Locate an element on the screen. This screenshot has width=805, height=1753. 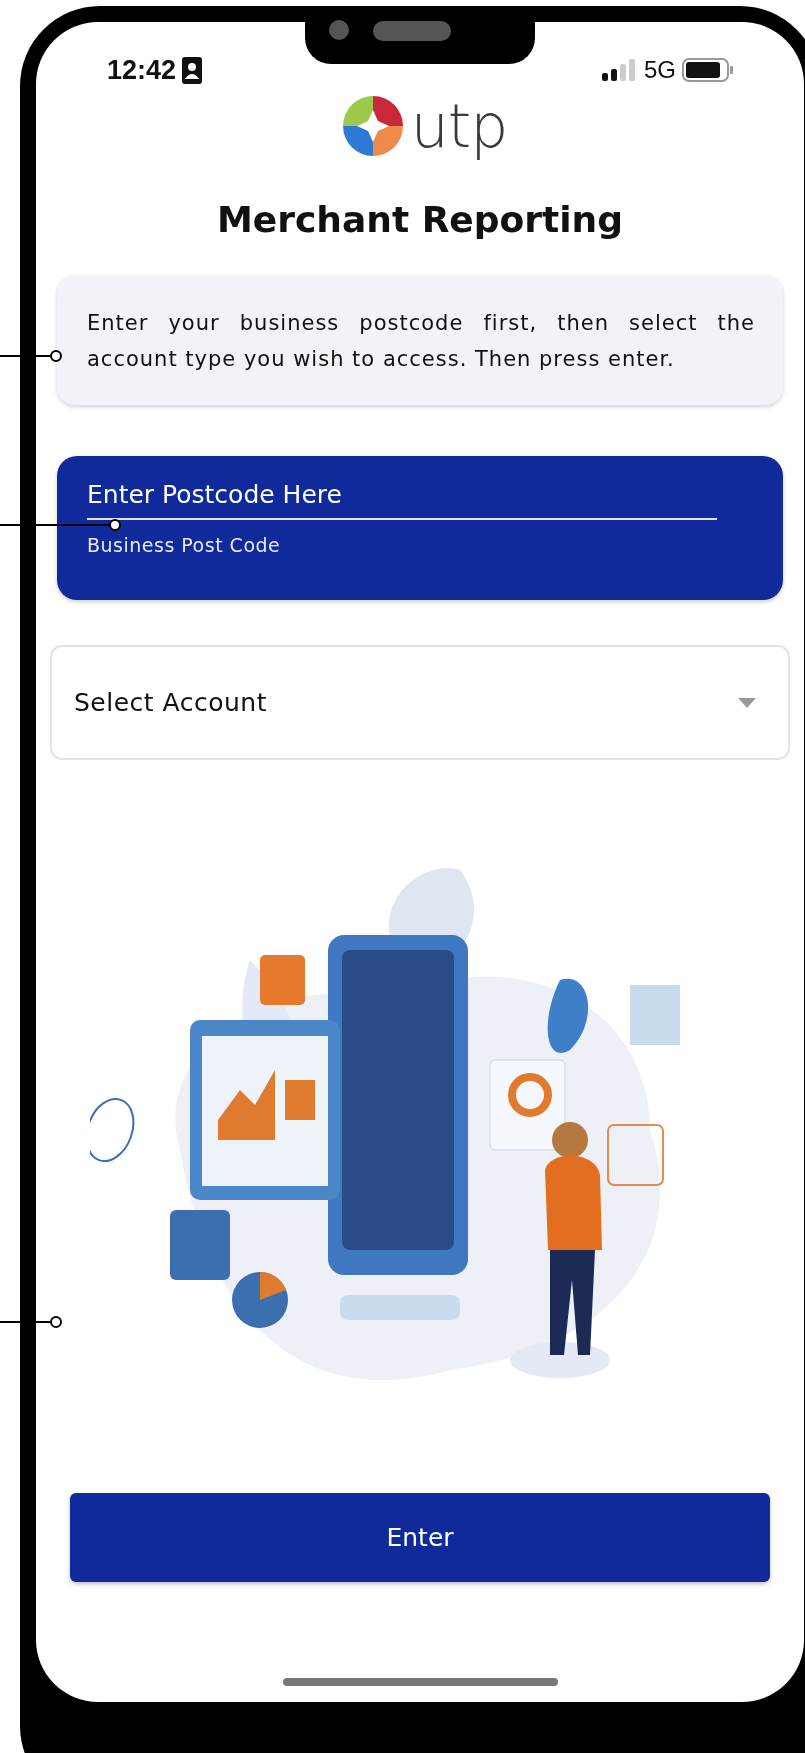
postcode-field: Enter Postcode Here Business Post Code is located at coordinates (420, 528).